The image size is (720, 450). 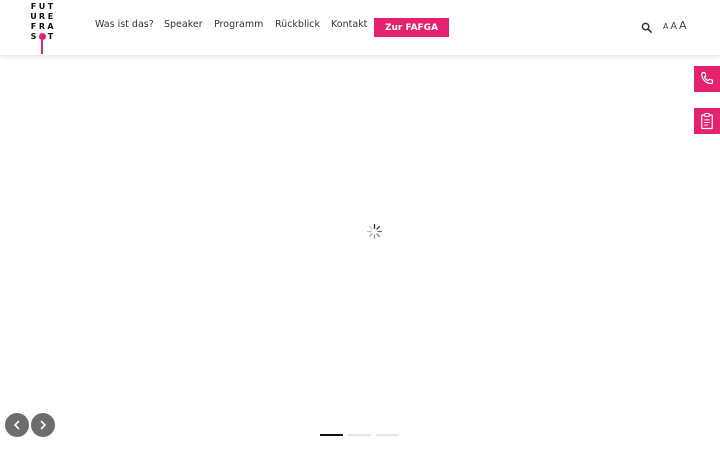 I want to click on nav-link-was-ist-das: Was ist das?, so click(x=124, y=24).